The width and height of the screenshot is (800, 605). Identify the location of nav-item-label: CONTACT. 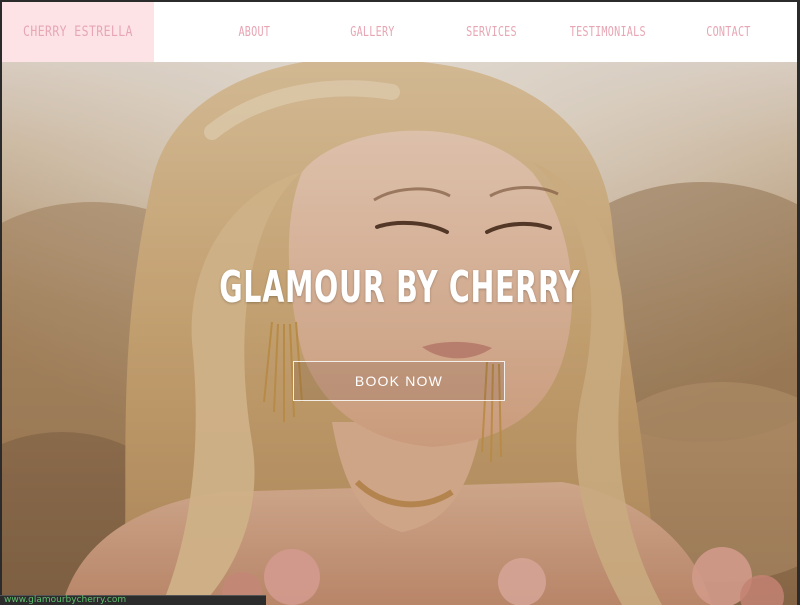
(728, 32).